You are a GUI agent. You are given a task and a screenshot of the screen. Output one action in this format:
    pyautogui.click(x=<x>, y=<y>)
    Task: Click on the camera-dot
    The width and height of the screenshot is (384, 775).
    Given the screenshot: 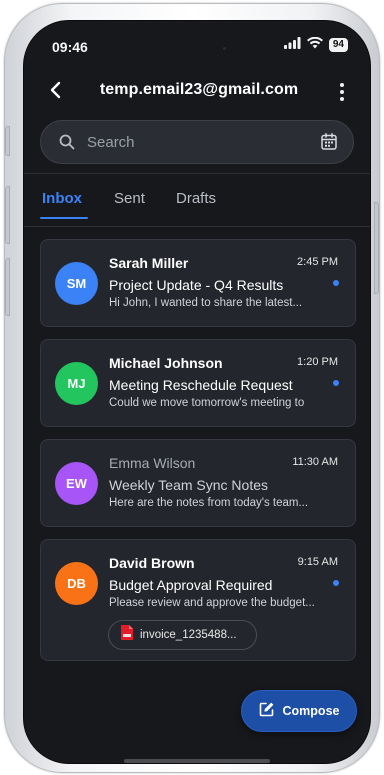 What is the action you would take?
    pyautogui.click(x=224, y=48)
    